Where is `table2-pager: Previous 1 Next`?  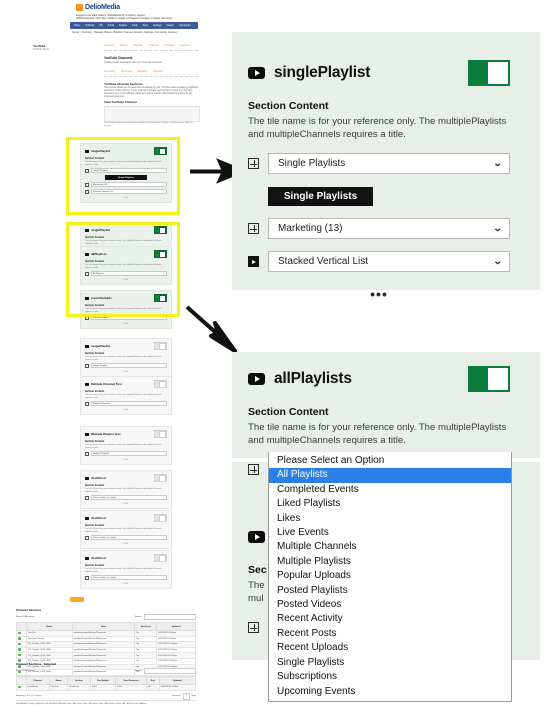 table2-pager: Previous 1 Next is located at coordinates (184, 696).